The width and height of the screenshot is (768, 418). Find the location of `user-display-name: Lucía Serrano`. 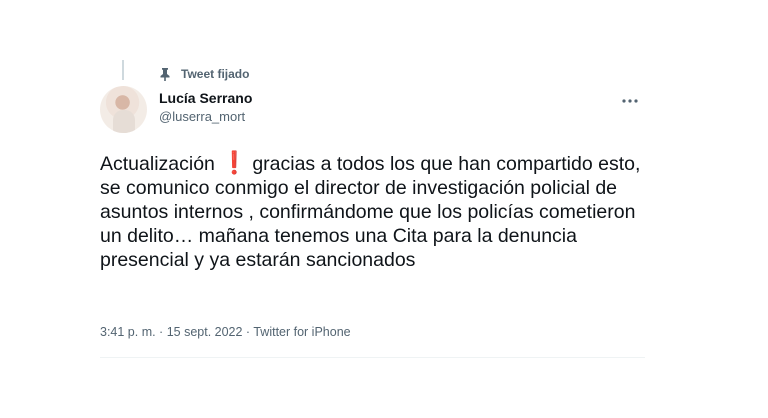

user-display-name: Lucía Serrano is located at coordinates (205, 98).